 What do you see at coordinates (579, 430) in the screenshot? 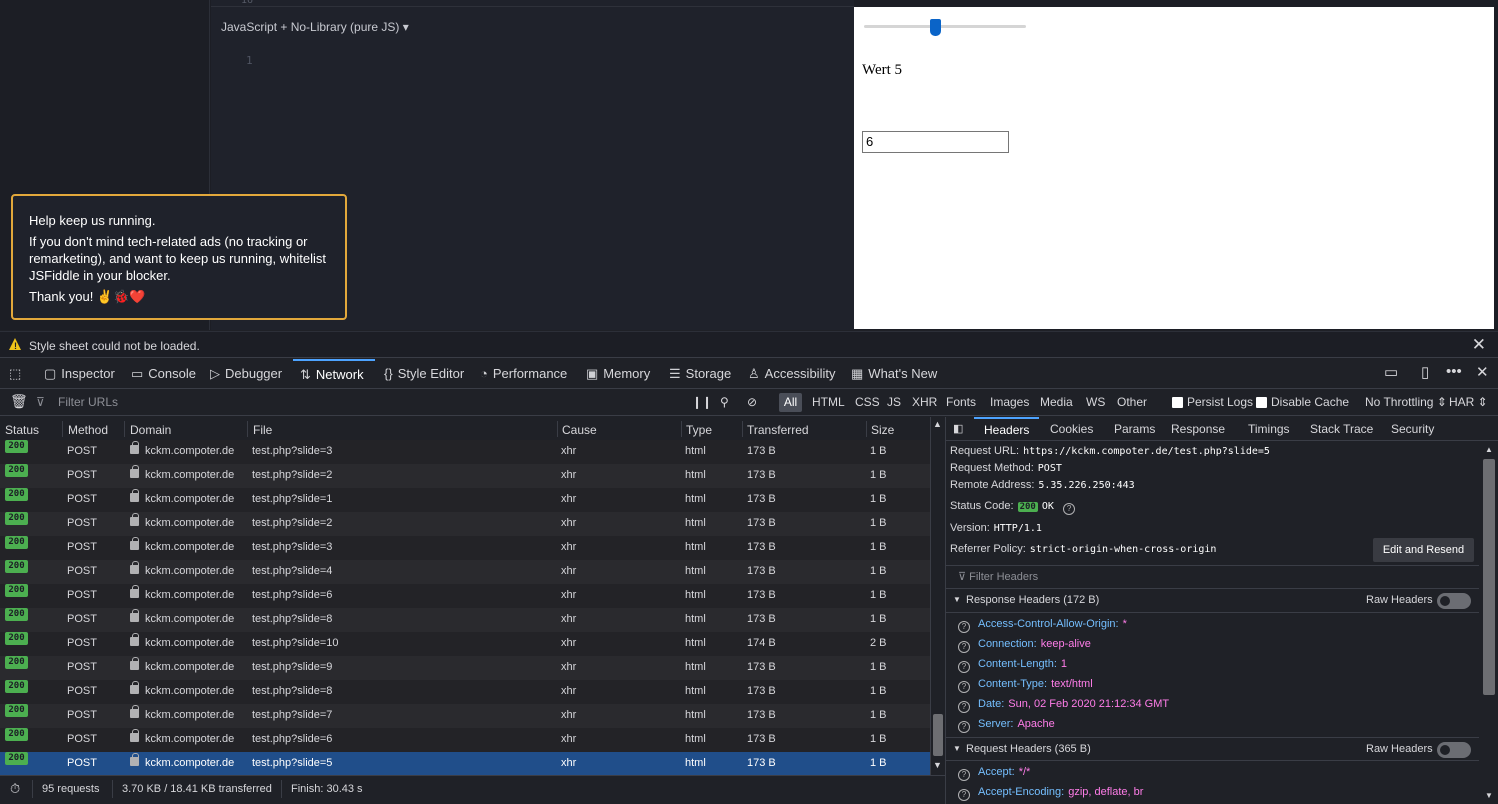
I see `column-cause: Cause` at bounding box center [579, 430].